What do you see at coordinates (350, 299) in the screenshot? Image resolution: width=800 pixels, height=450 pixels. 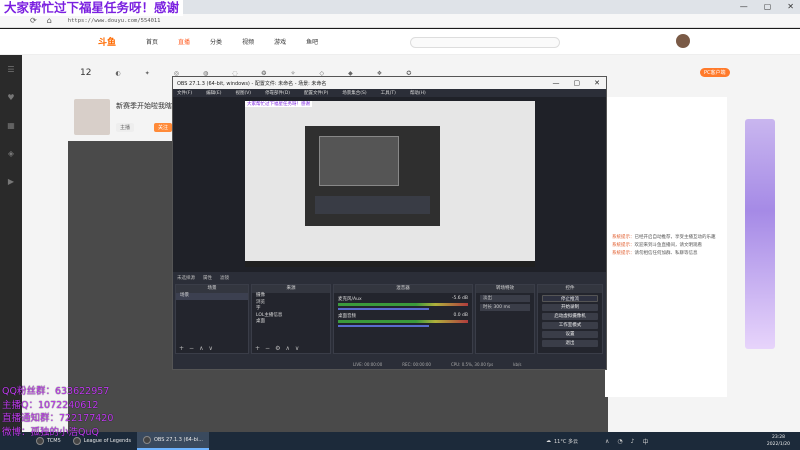 I see `channel-name: 麦克风/Aux` at bounding box center [350, 299].